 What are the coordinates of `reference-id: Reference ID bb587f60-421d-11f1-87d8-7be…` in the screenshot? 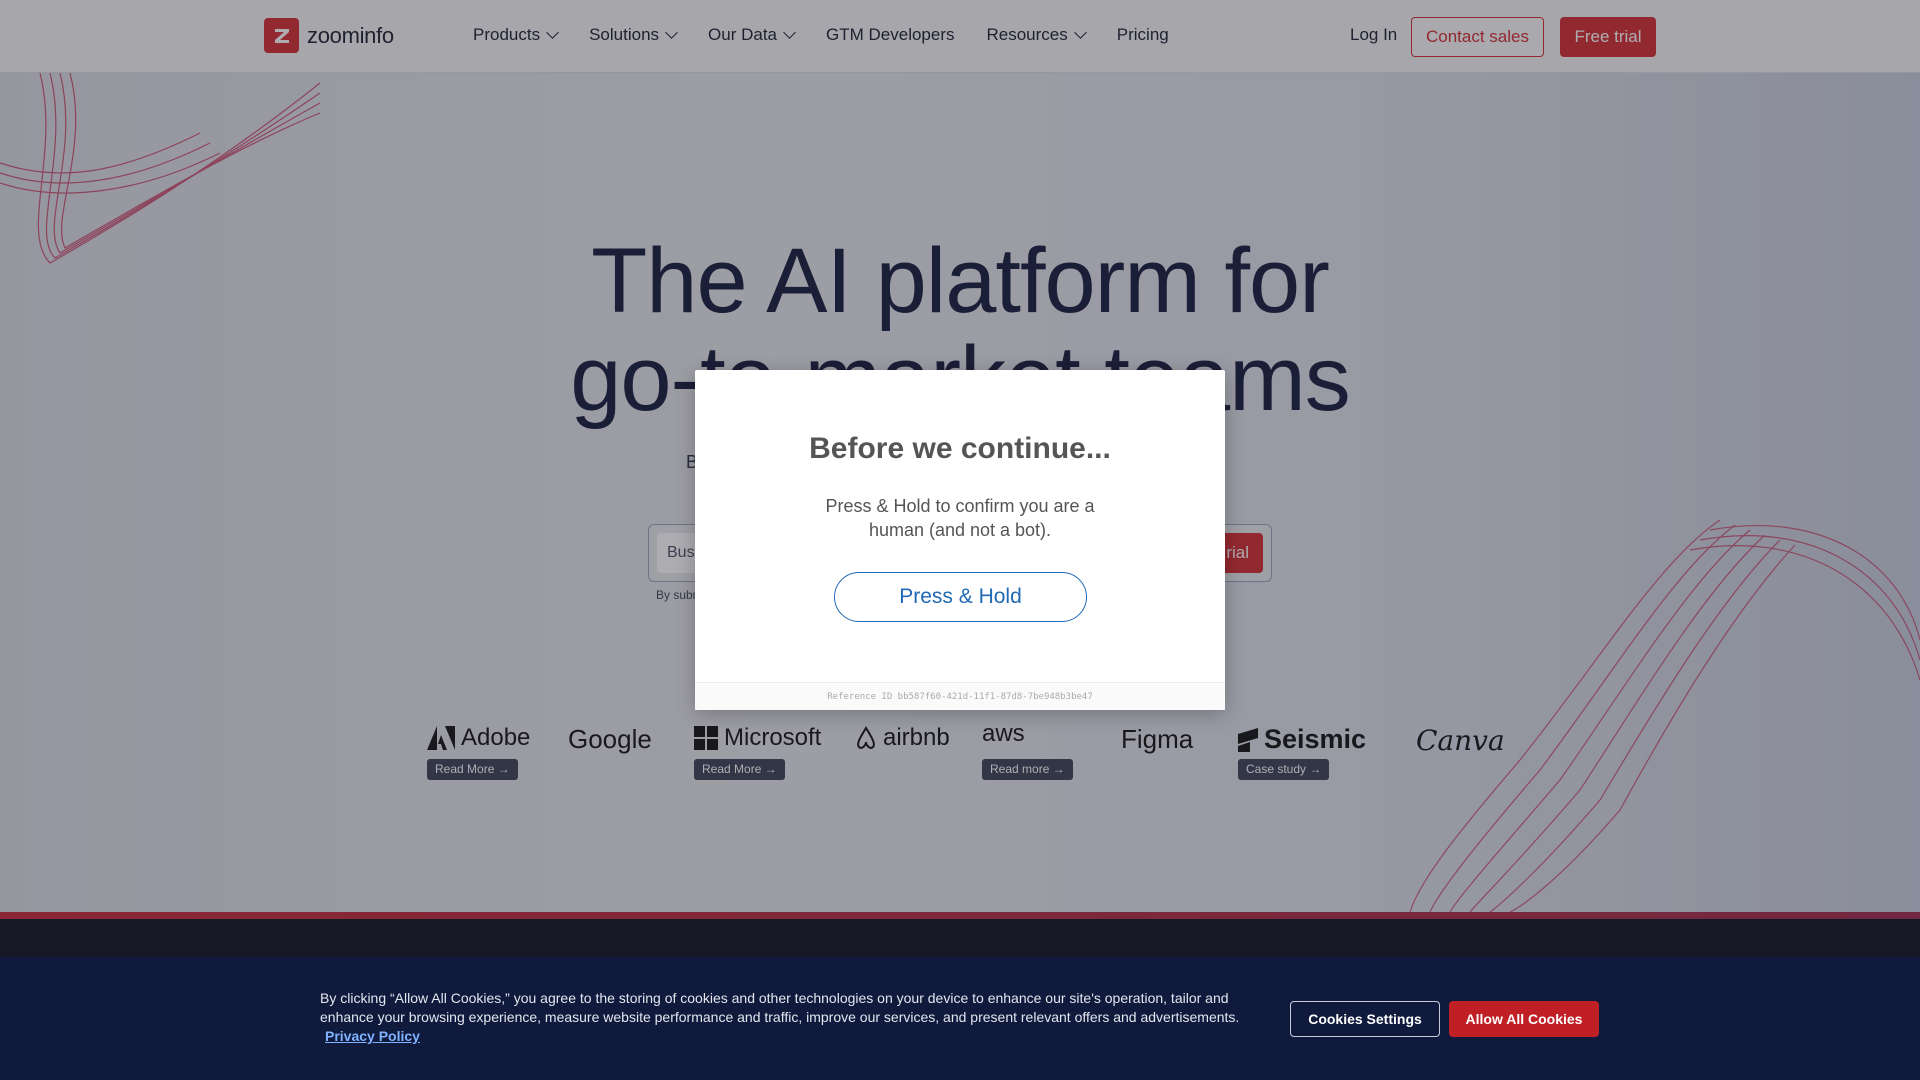 It's located at (960, 696).